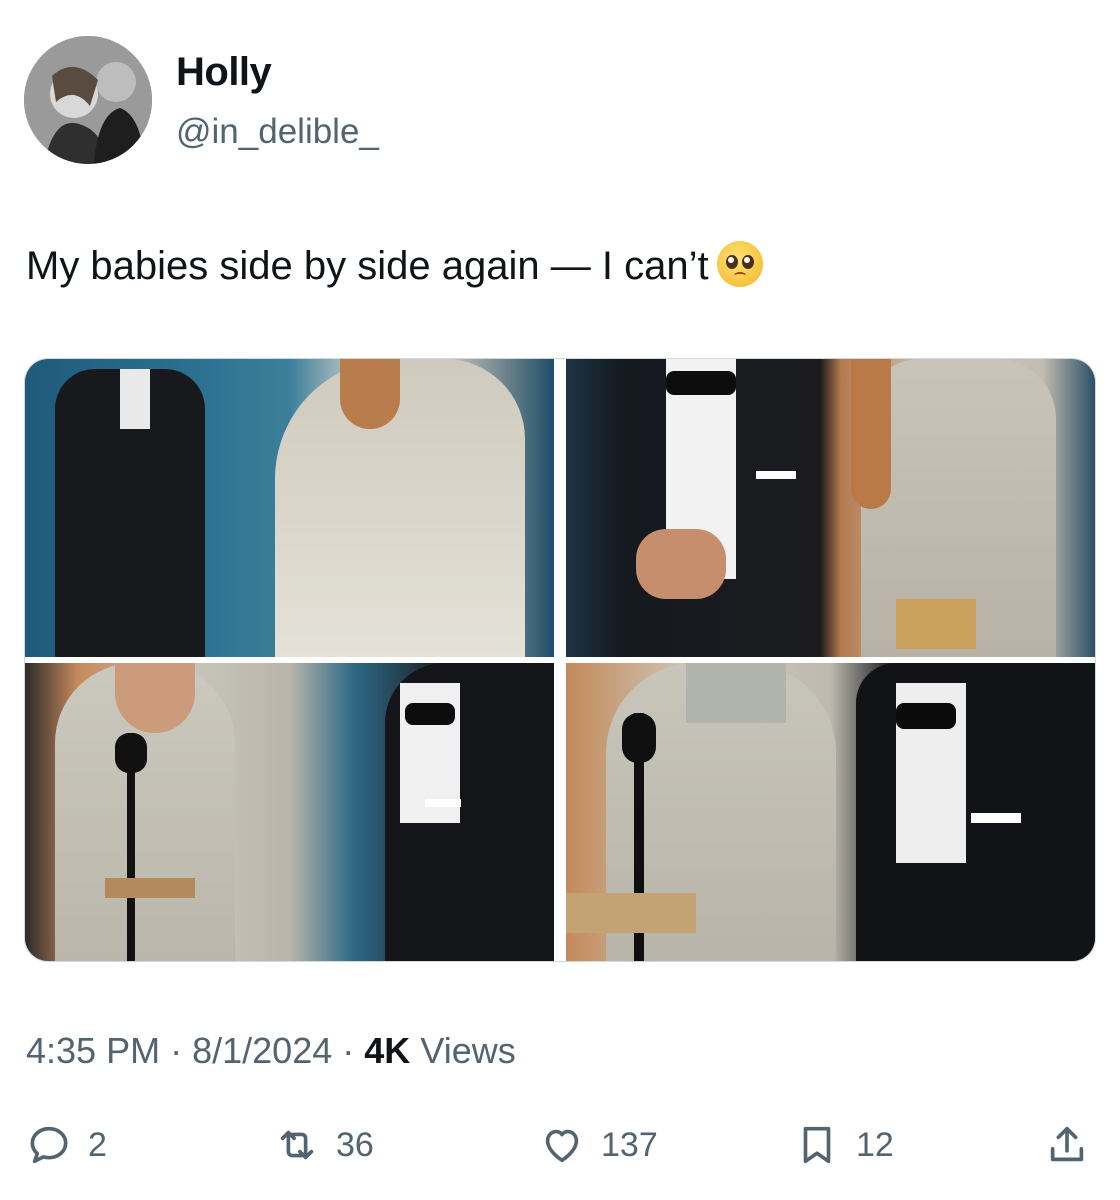  Describe the element at coordinates (277, 132) in the screenshot. I see `author-handle: @in_delible_` at that location.